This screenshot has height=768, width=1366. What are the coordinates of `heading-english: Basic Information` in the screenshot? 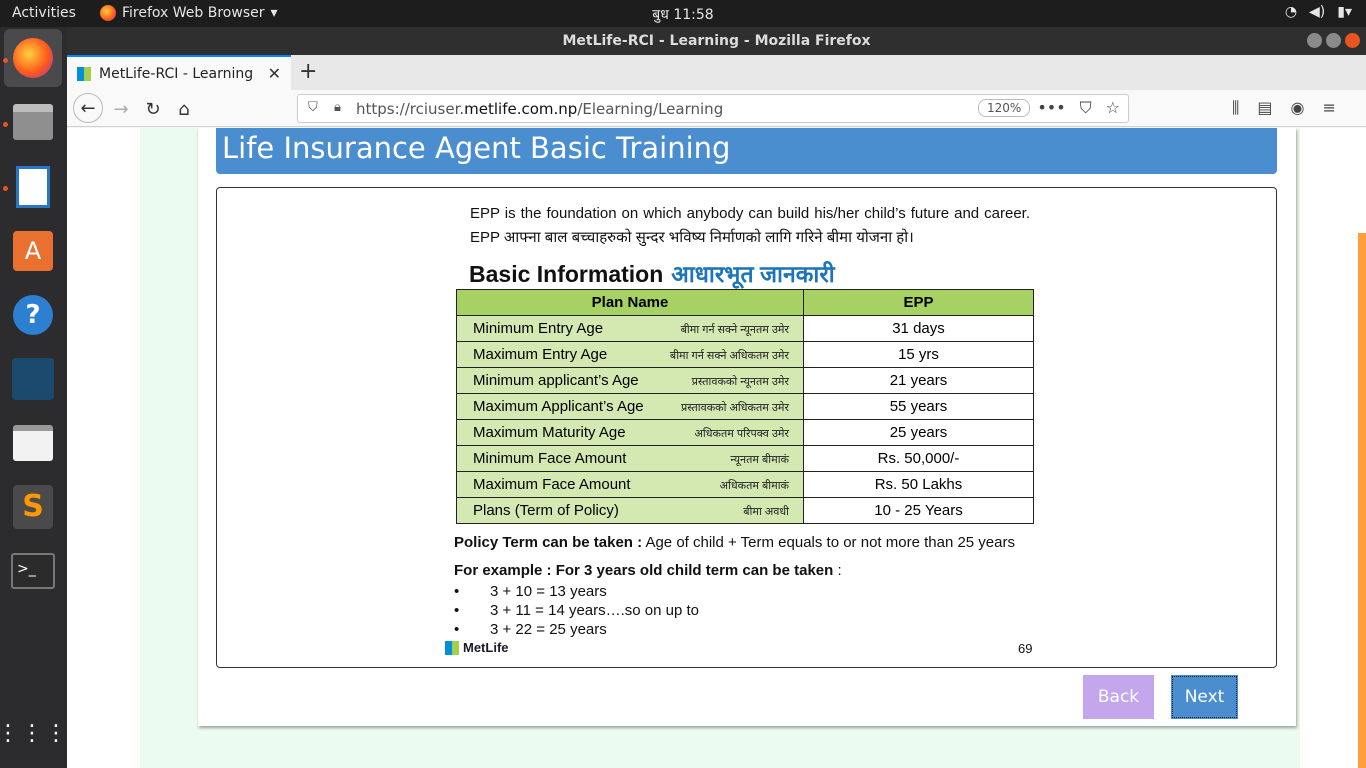 It's located at (566, 274).